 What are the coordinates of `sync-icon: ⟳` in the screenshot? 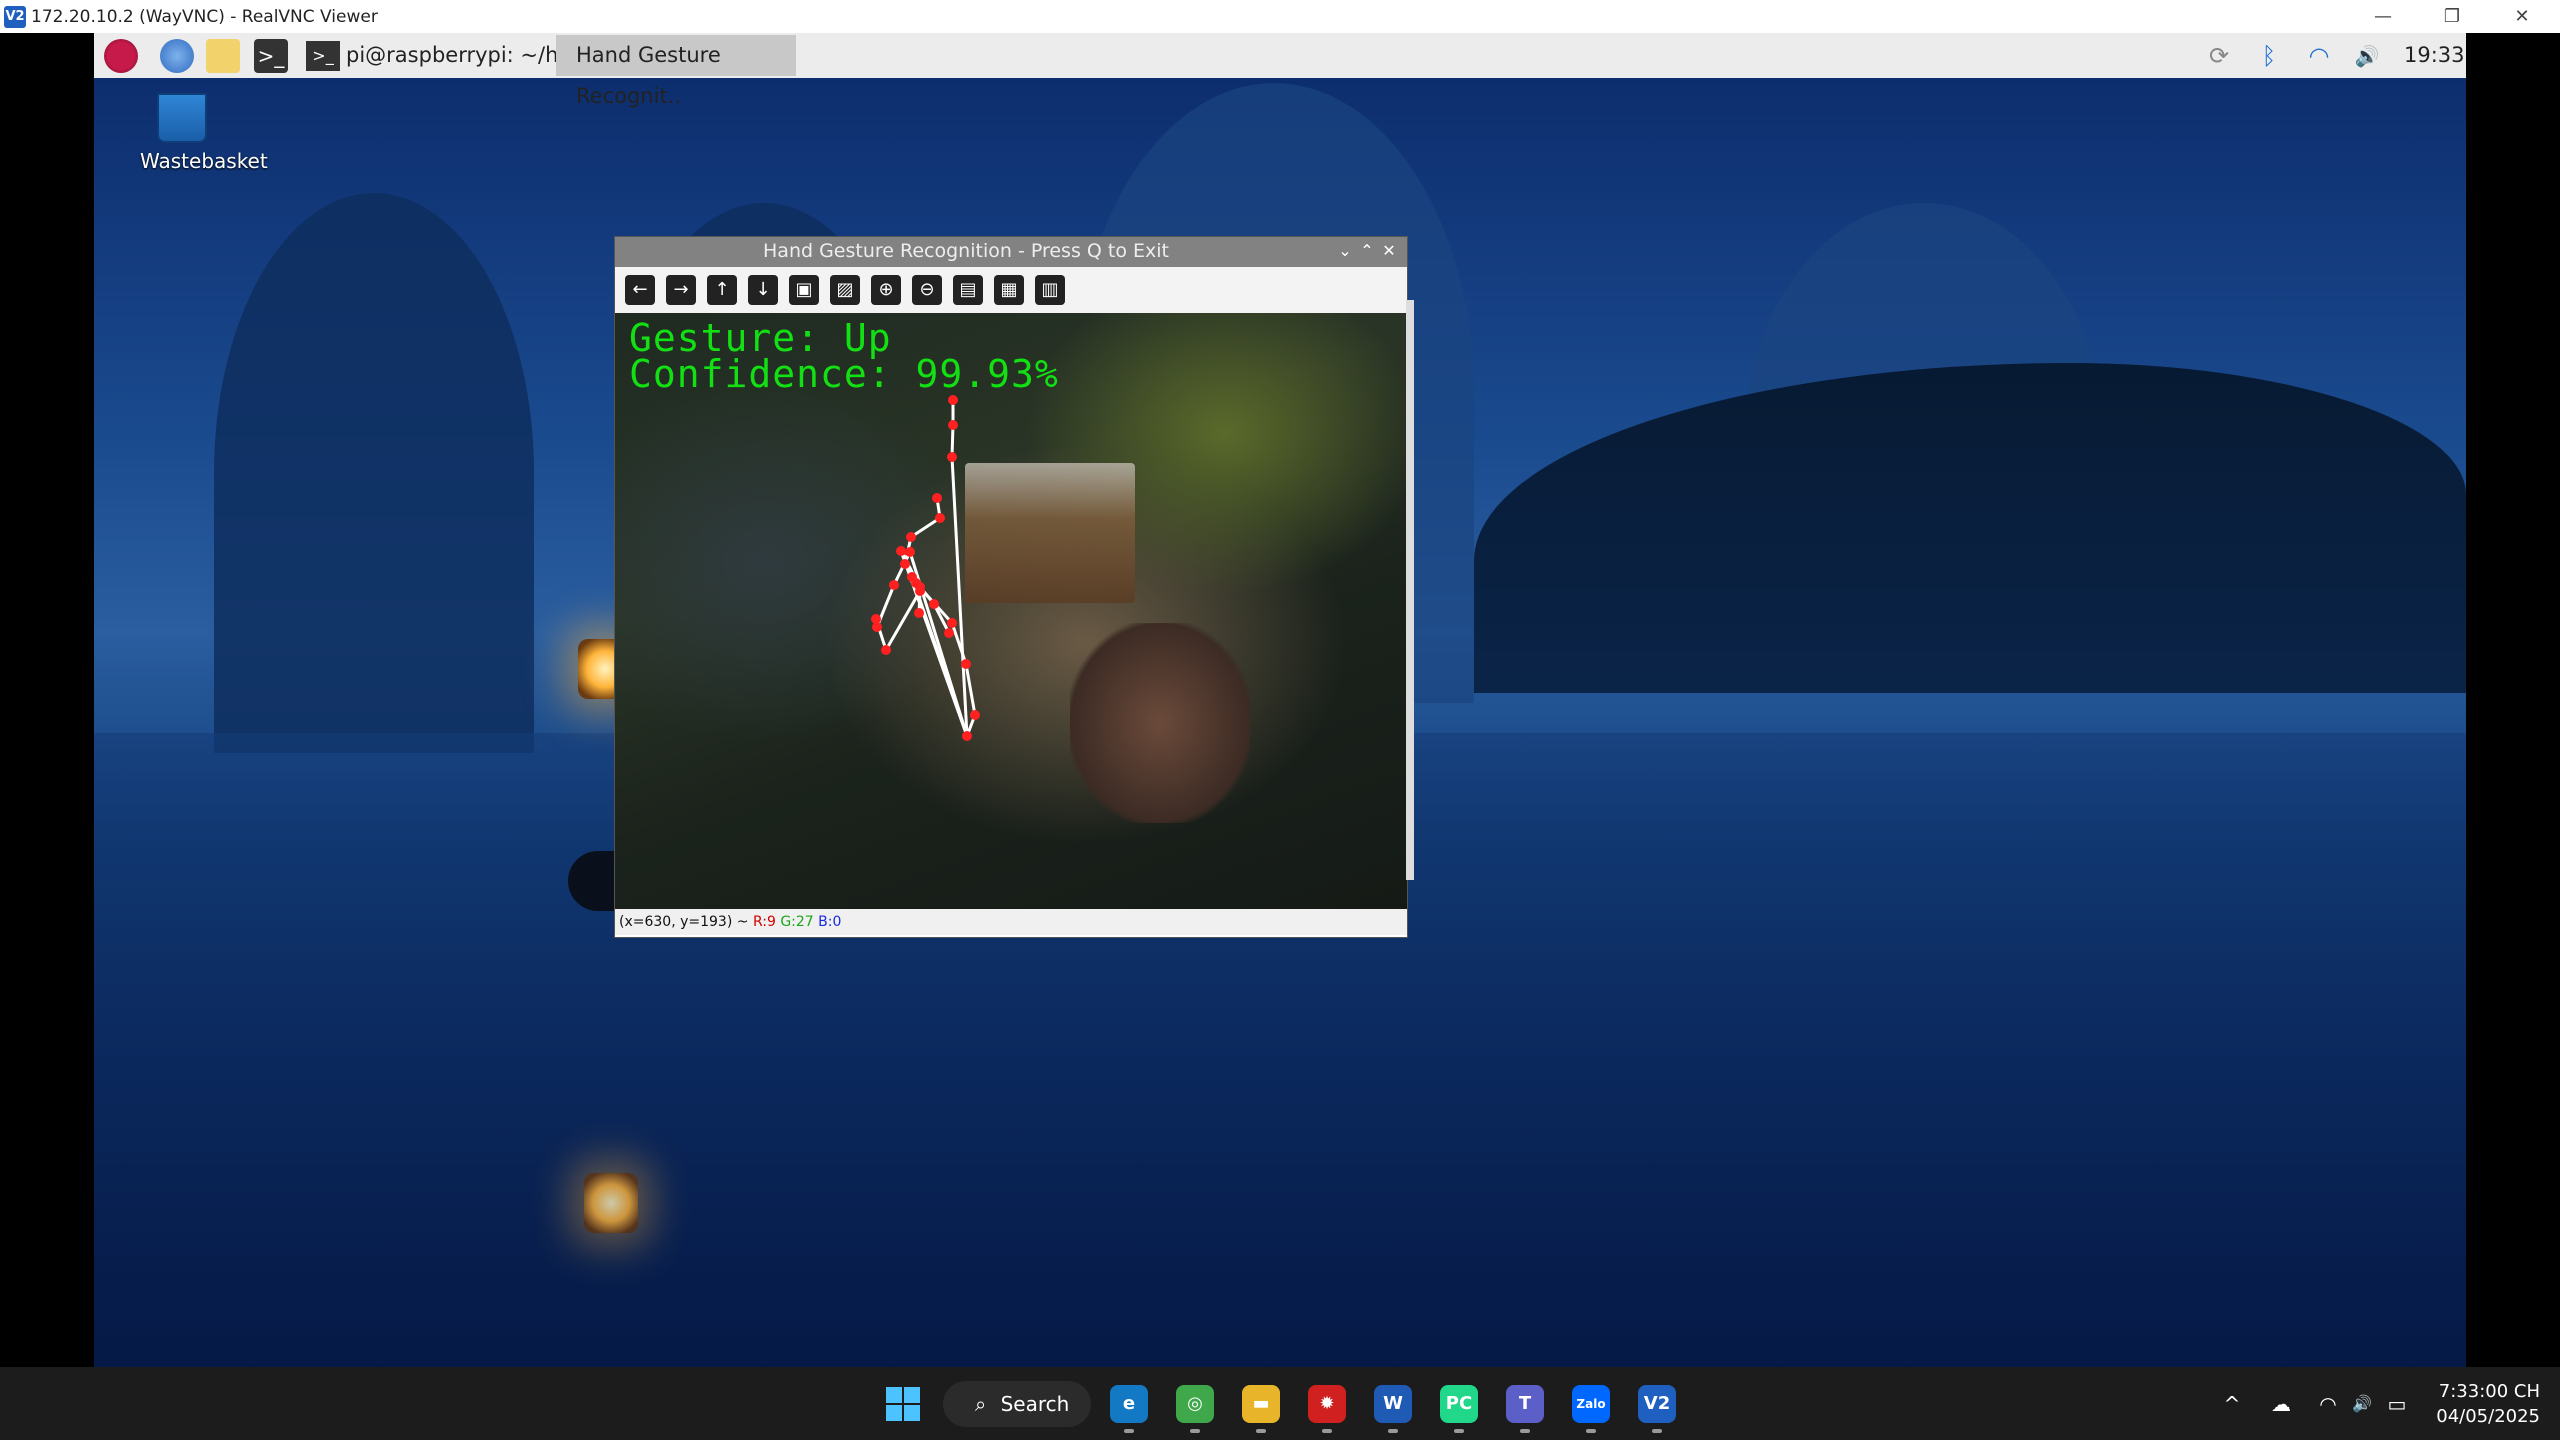 It's located at (2219, 56).